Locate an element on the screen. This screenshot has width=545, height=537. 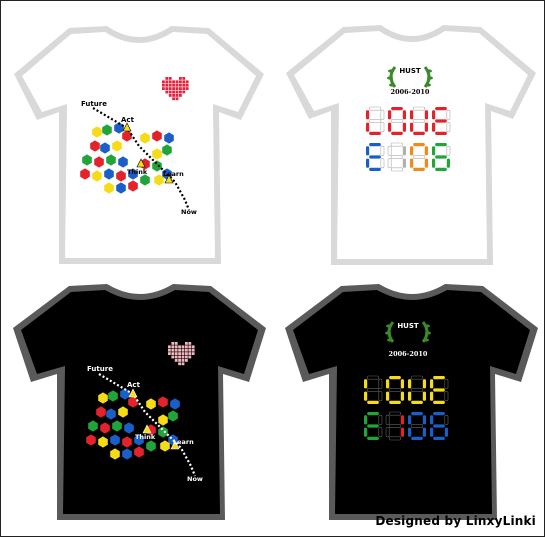
label-learn: Learn is located at coordinates (183, 442).